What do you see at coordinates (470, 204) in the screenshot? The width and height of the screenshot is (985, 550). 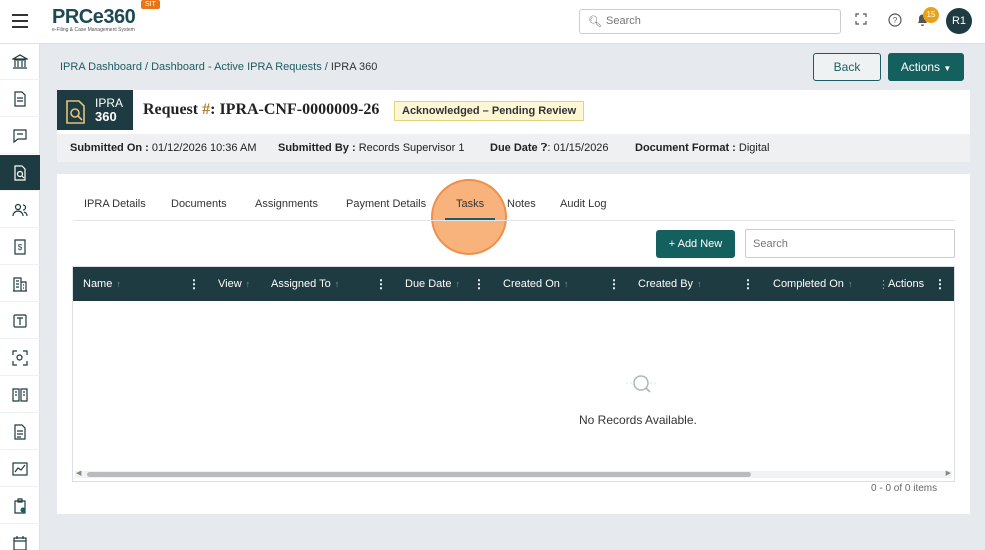 I see `tab-tasks: Tasks` at bounding box center [470, 204].